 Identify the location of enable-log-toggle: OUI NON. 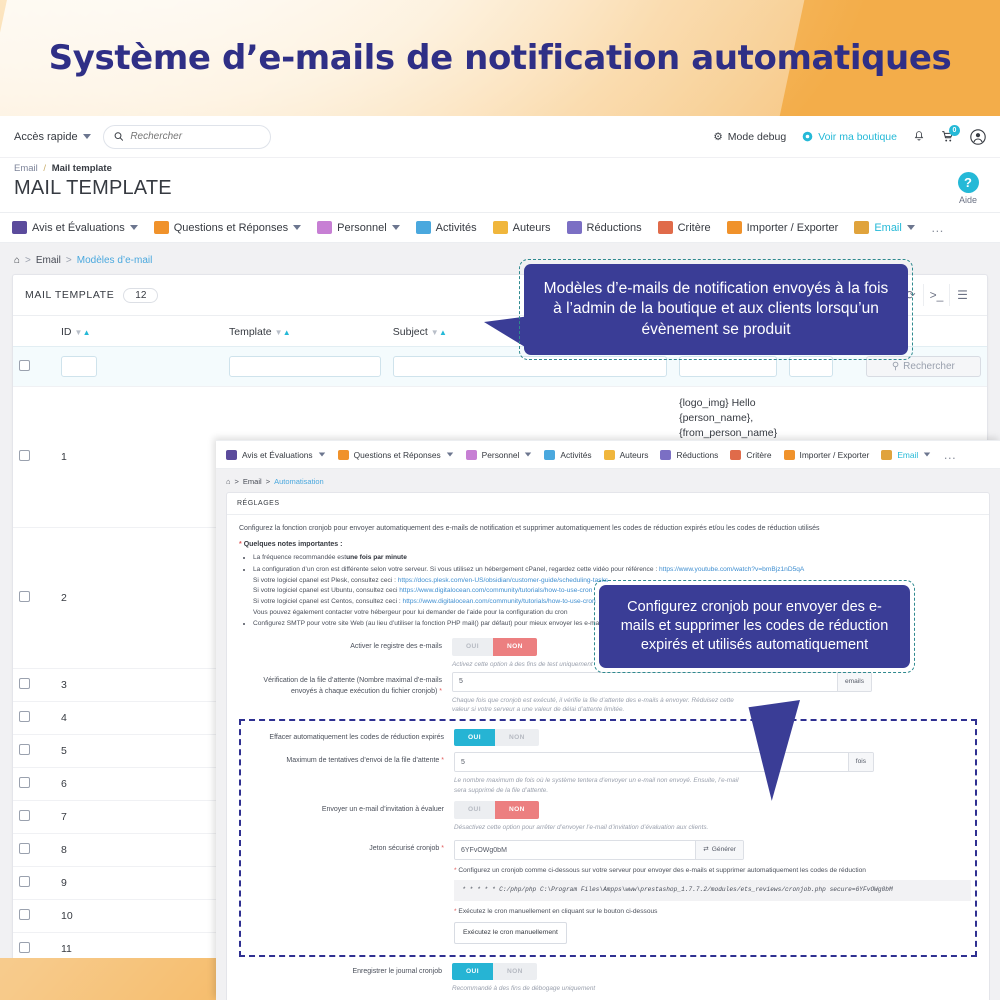
(494, 646).